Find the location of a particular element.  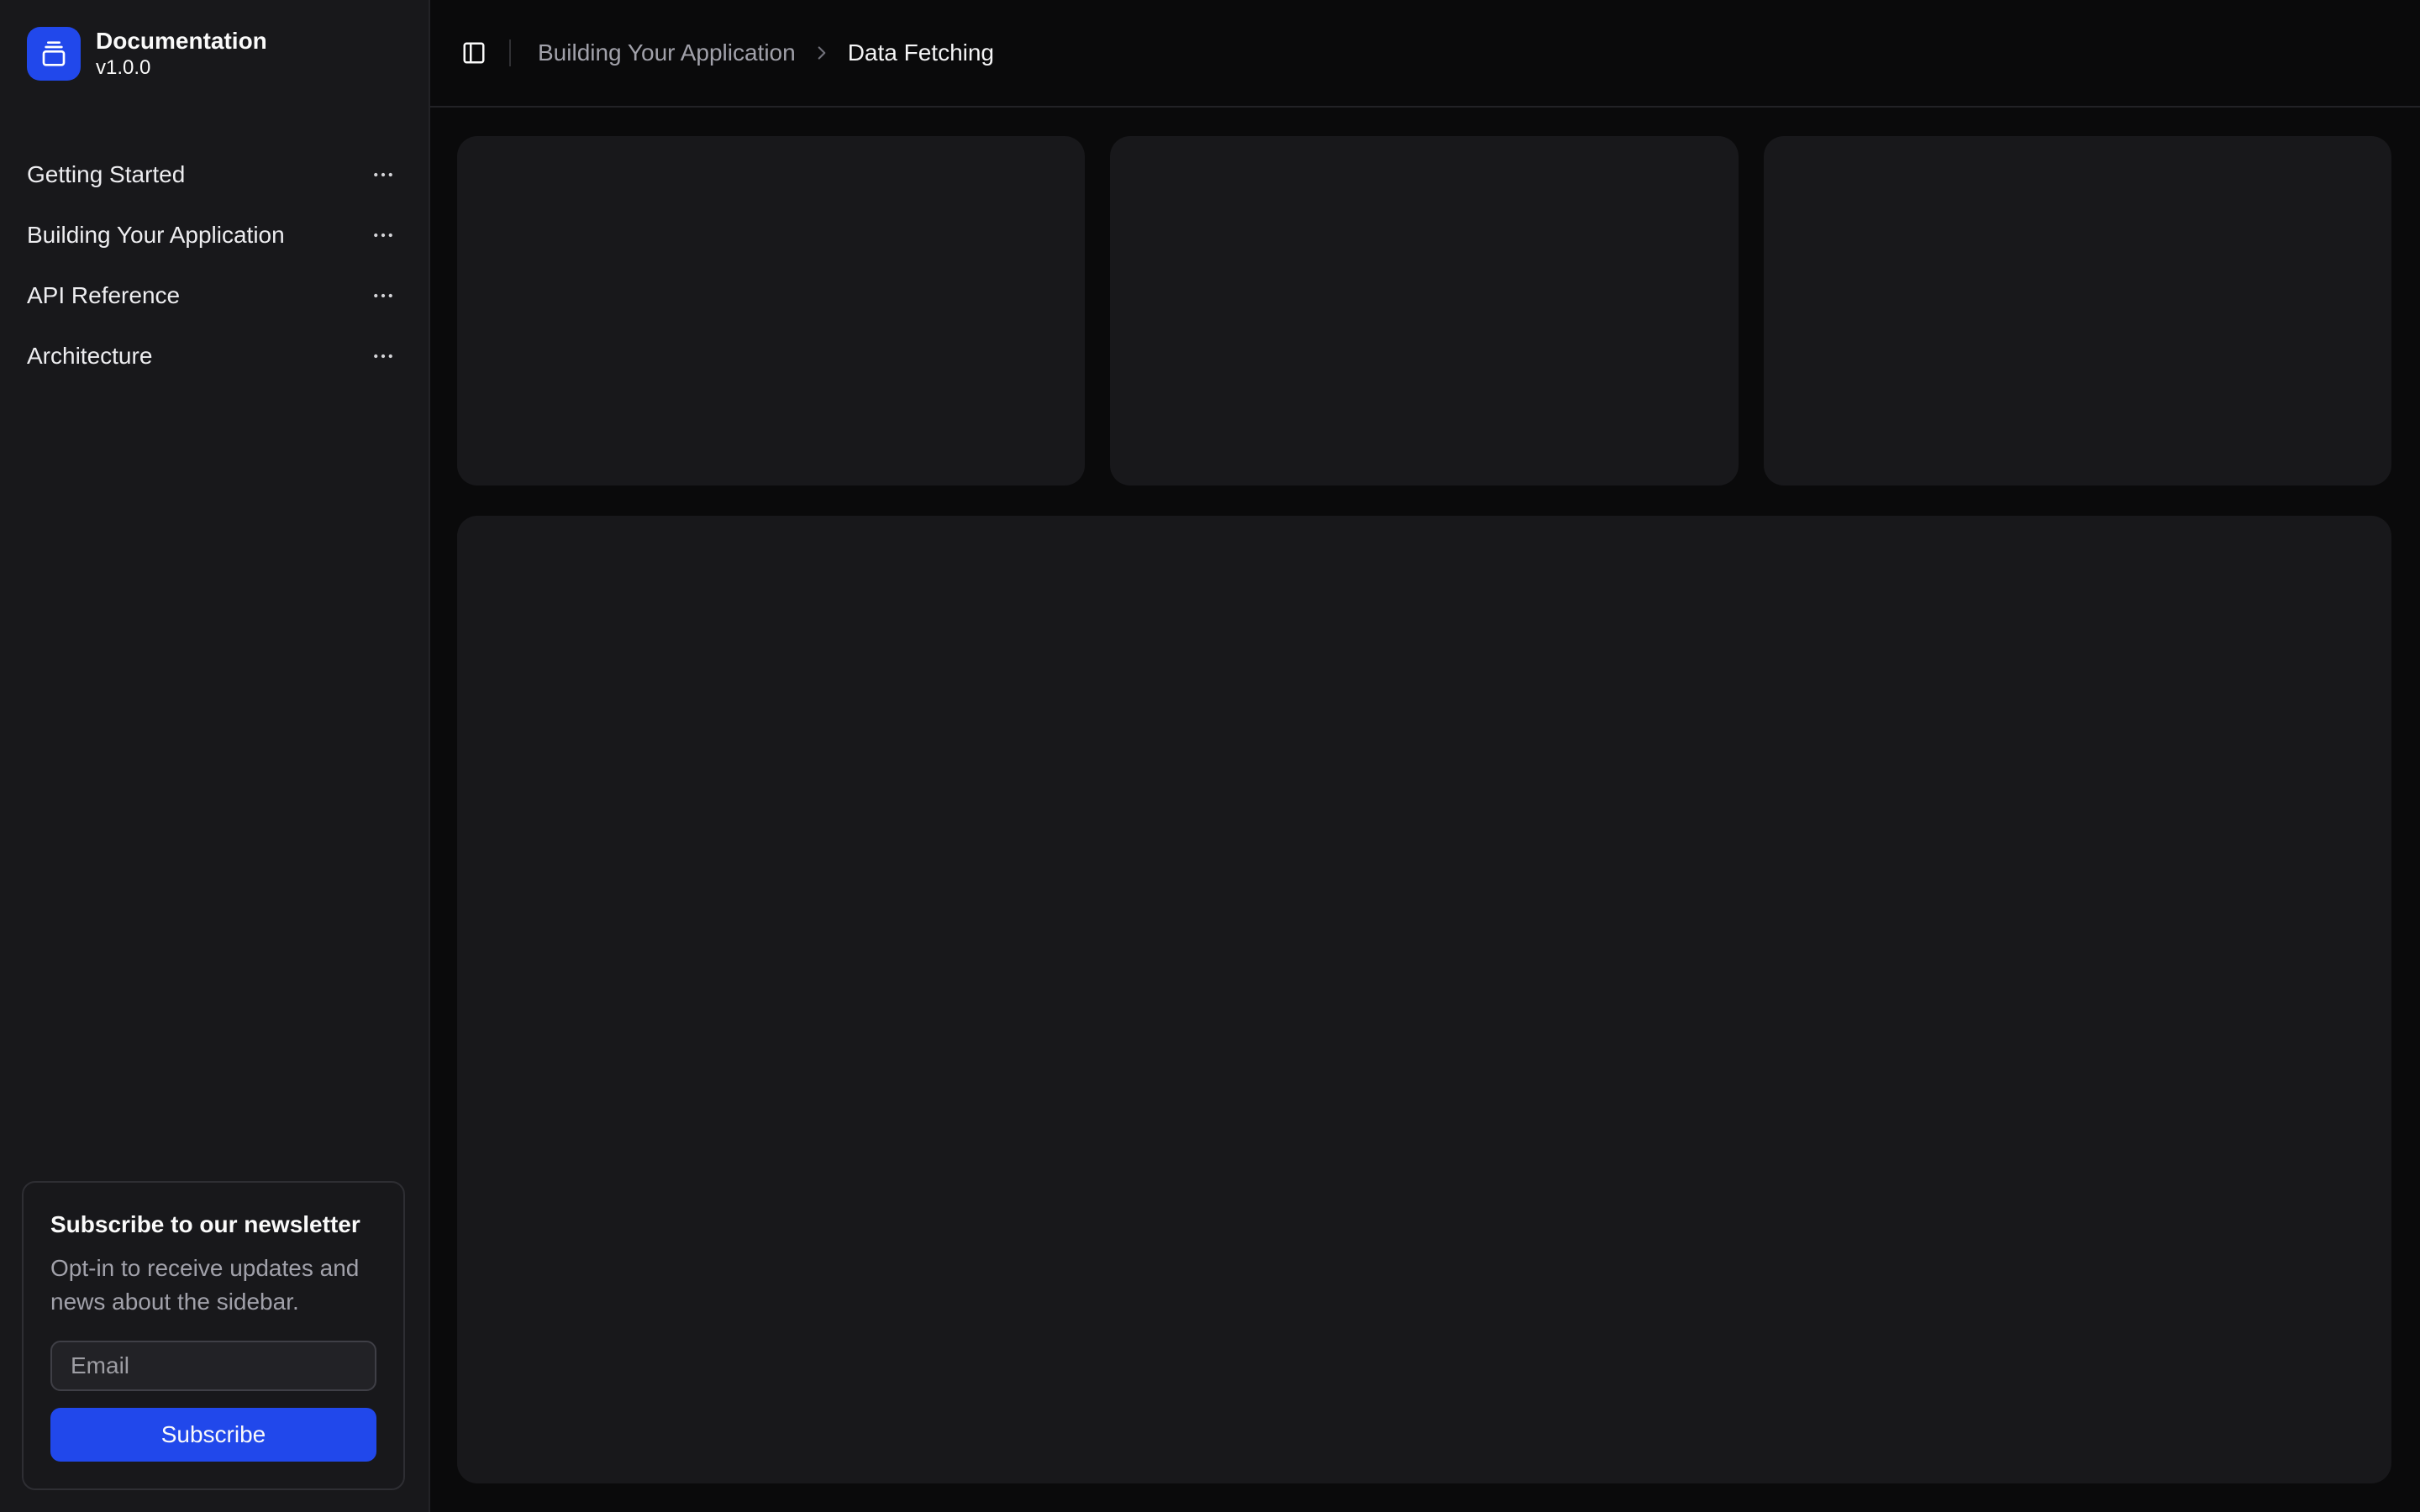

email-input is located at coordinates (213, 1366).